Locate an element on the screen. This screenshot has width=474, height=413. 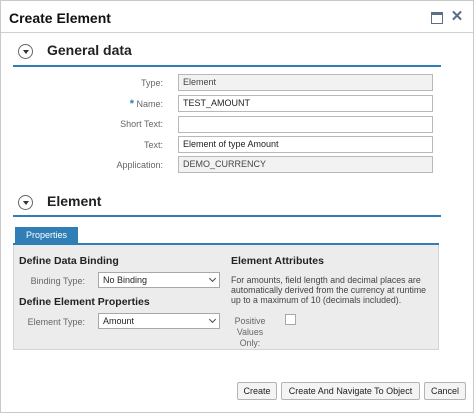
binding-type-select: No Binding is located at coordinates (159, 280).